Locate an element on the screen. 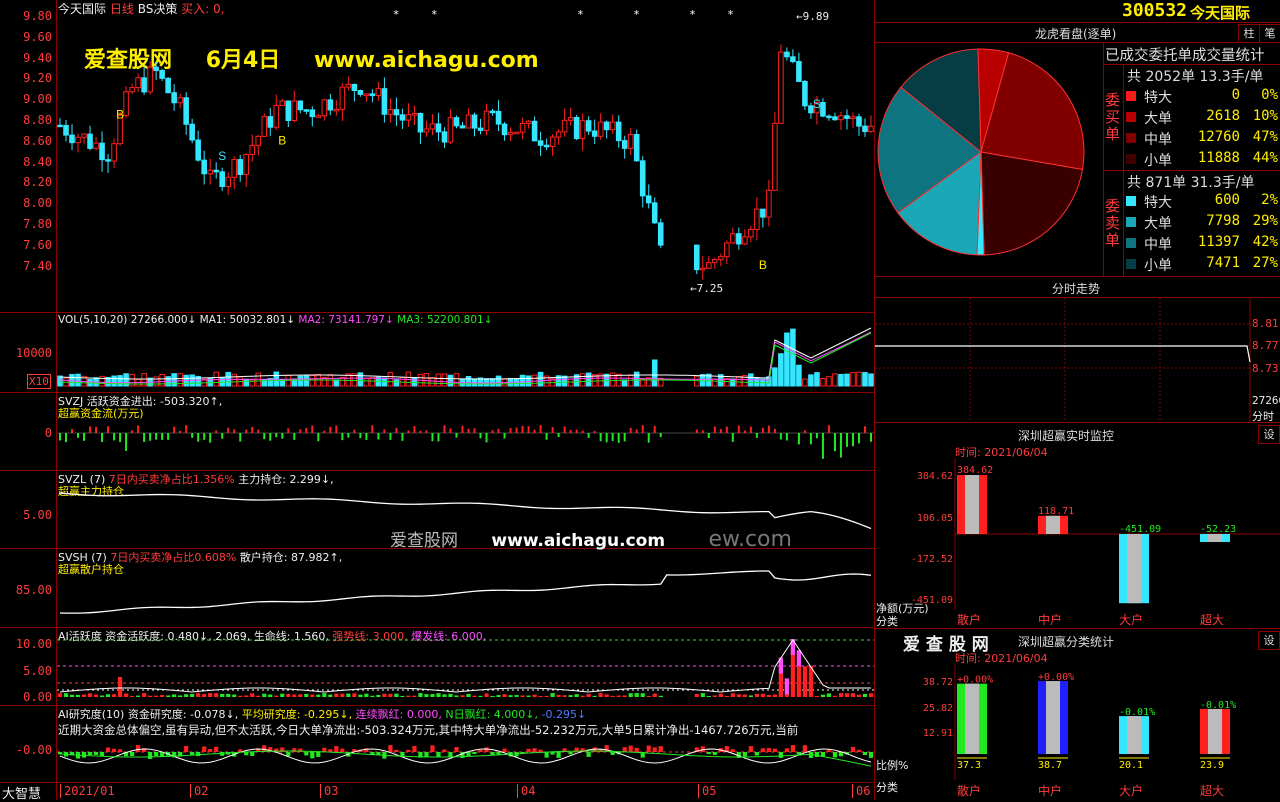 Image resolution: width=1280 pixels, height=802 pixels. order-row-sell: 特大 600 2% is located at coordinates (1203, 201).